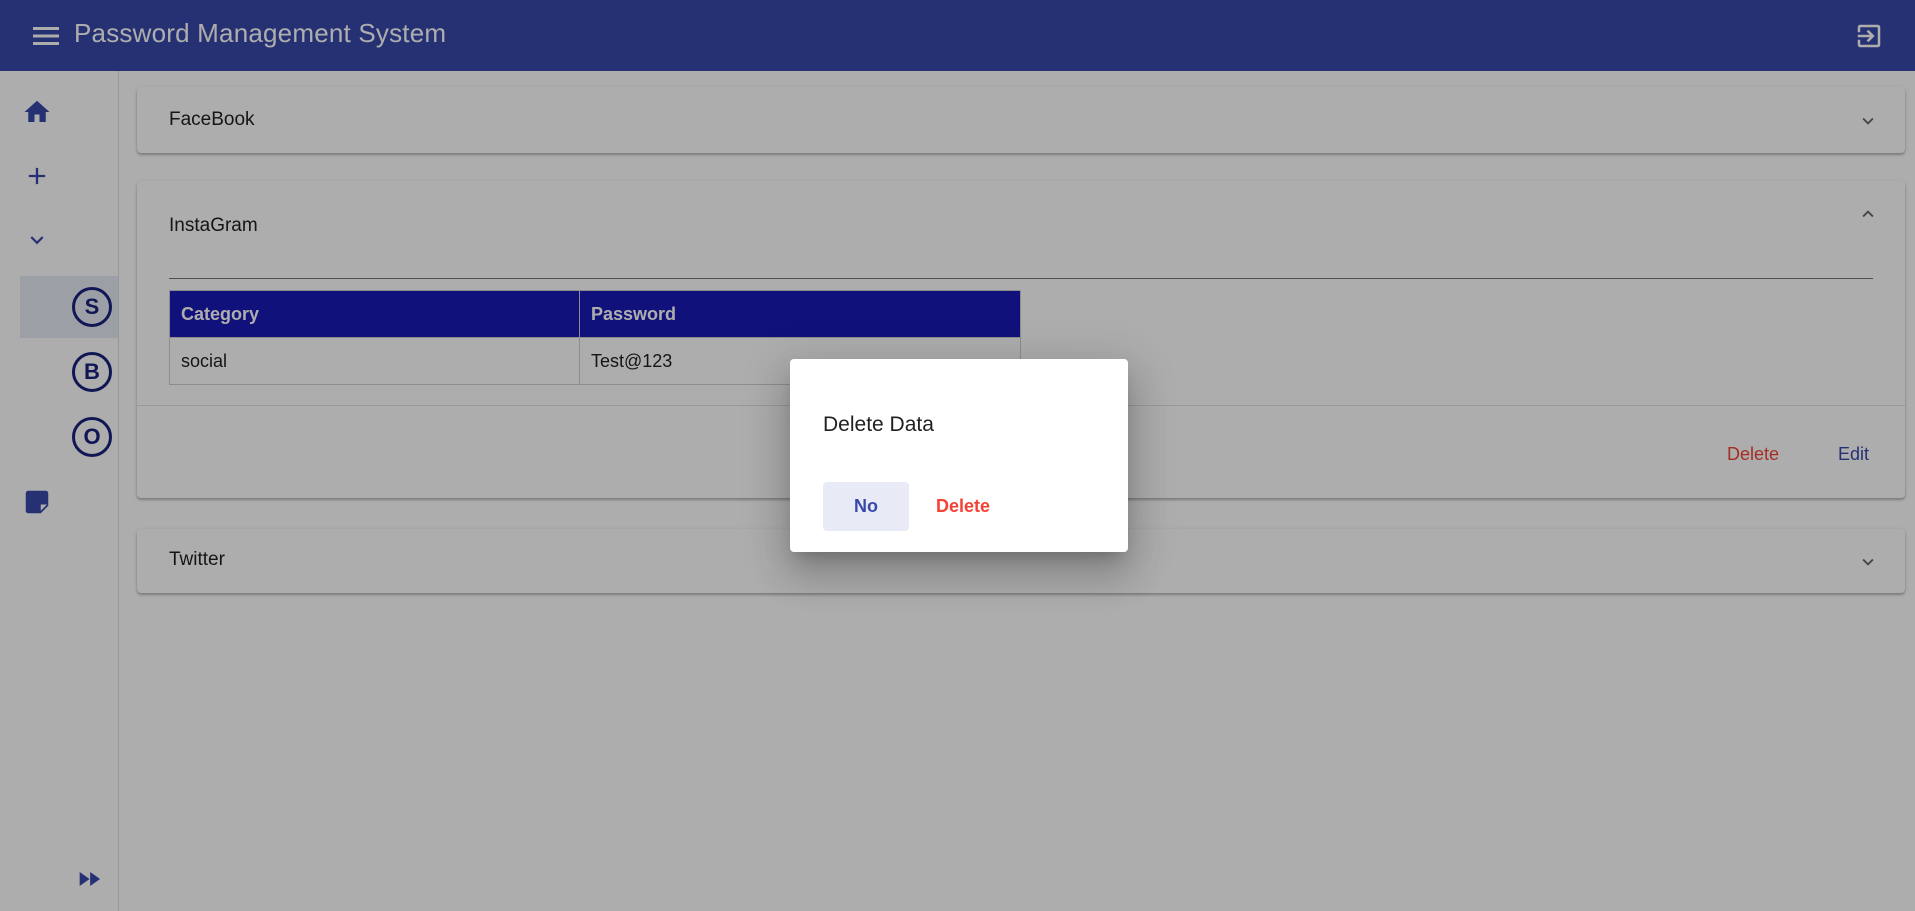 The image size is (1915, 911). I want to click on dialog-title: Delete Data, so click(878, 424).